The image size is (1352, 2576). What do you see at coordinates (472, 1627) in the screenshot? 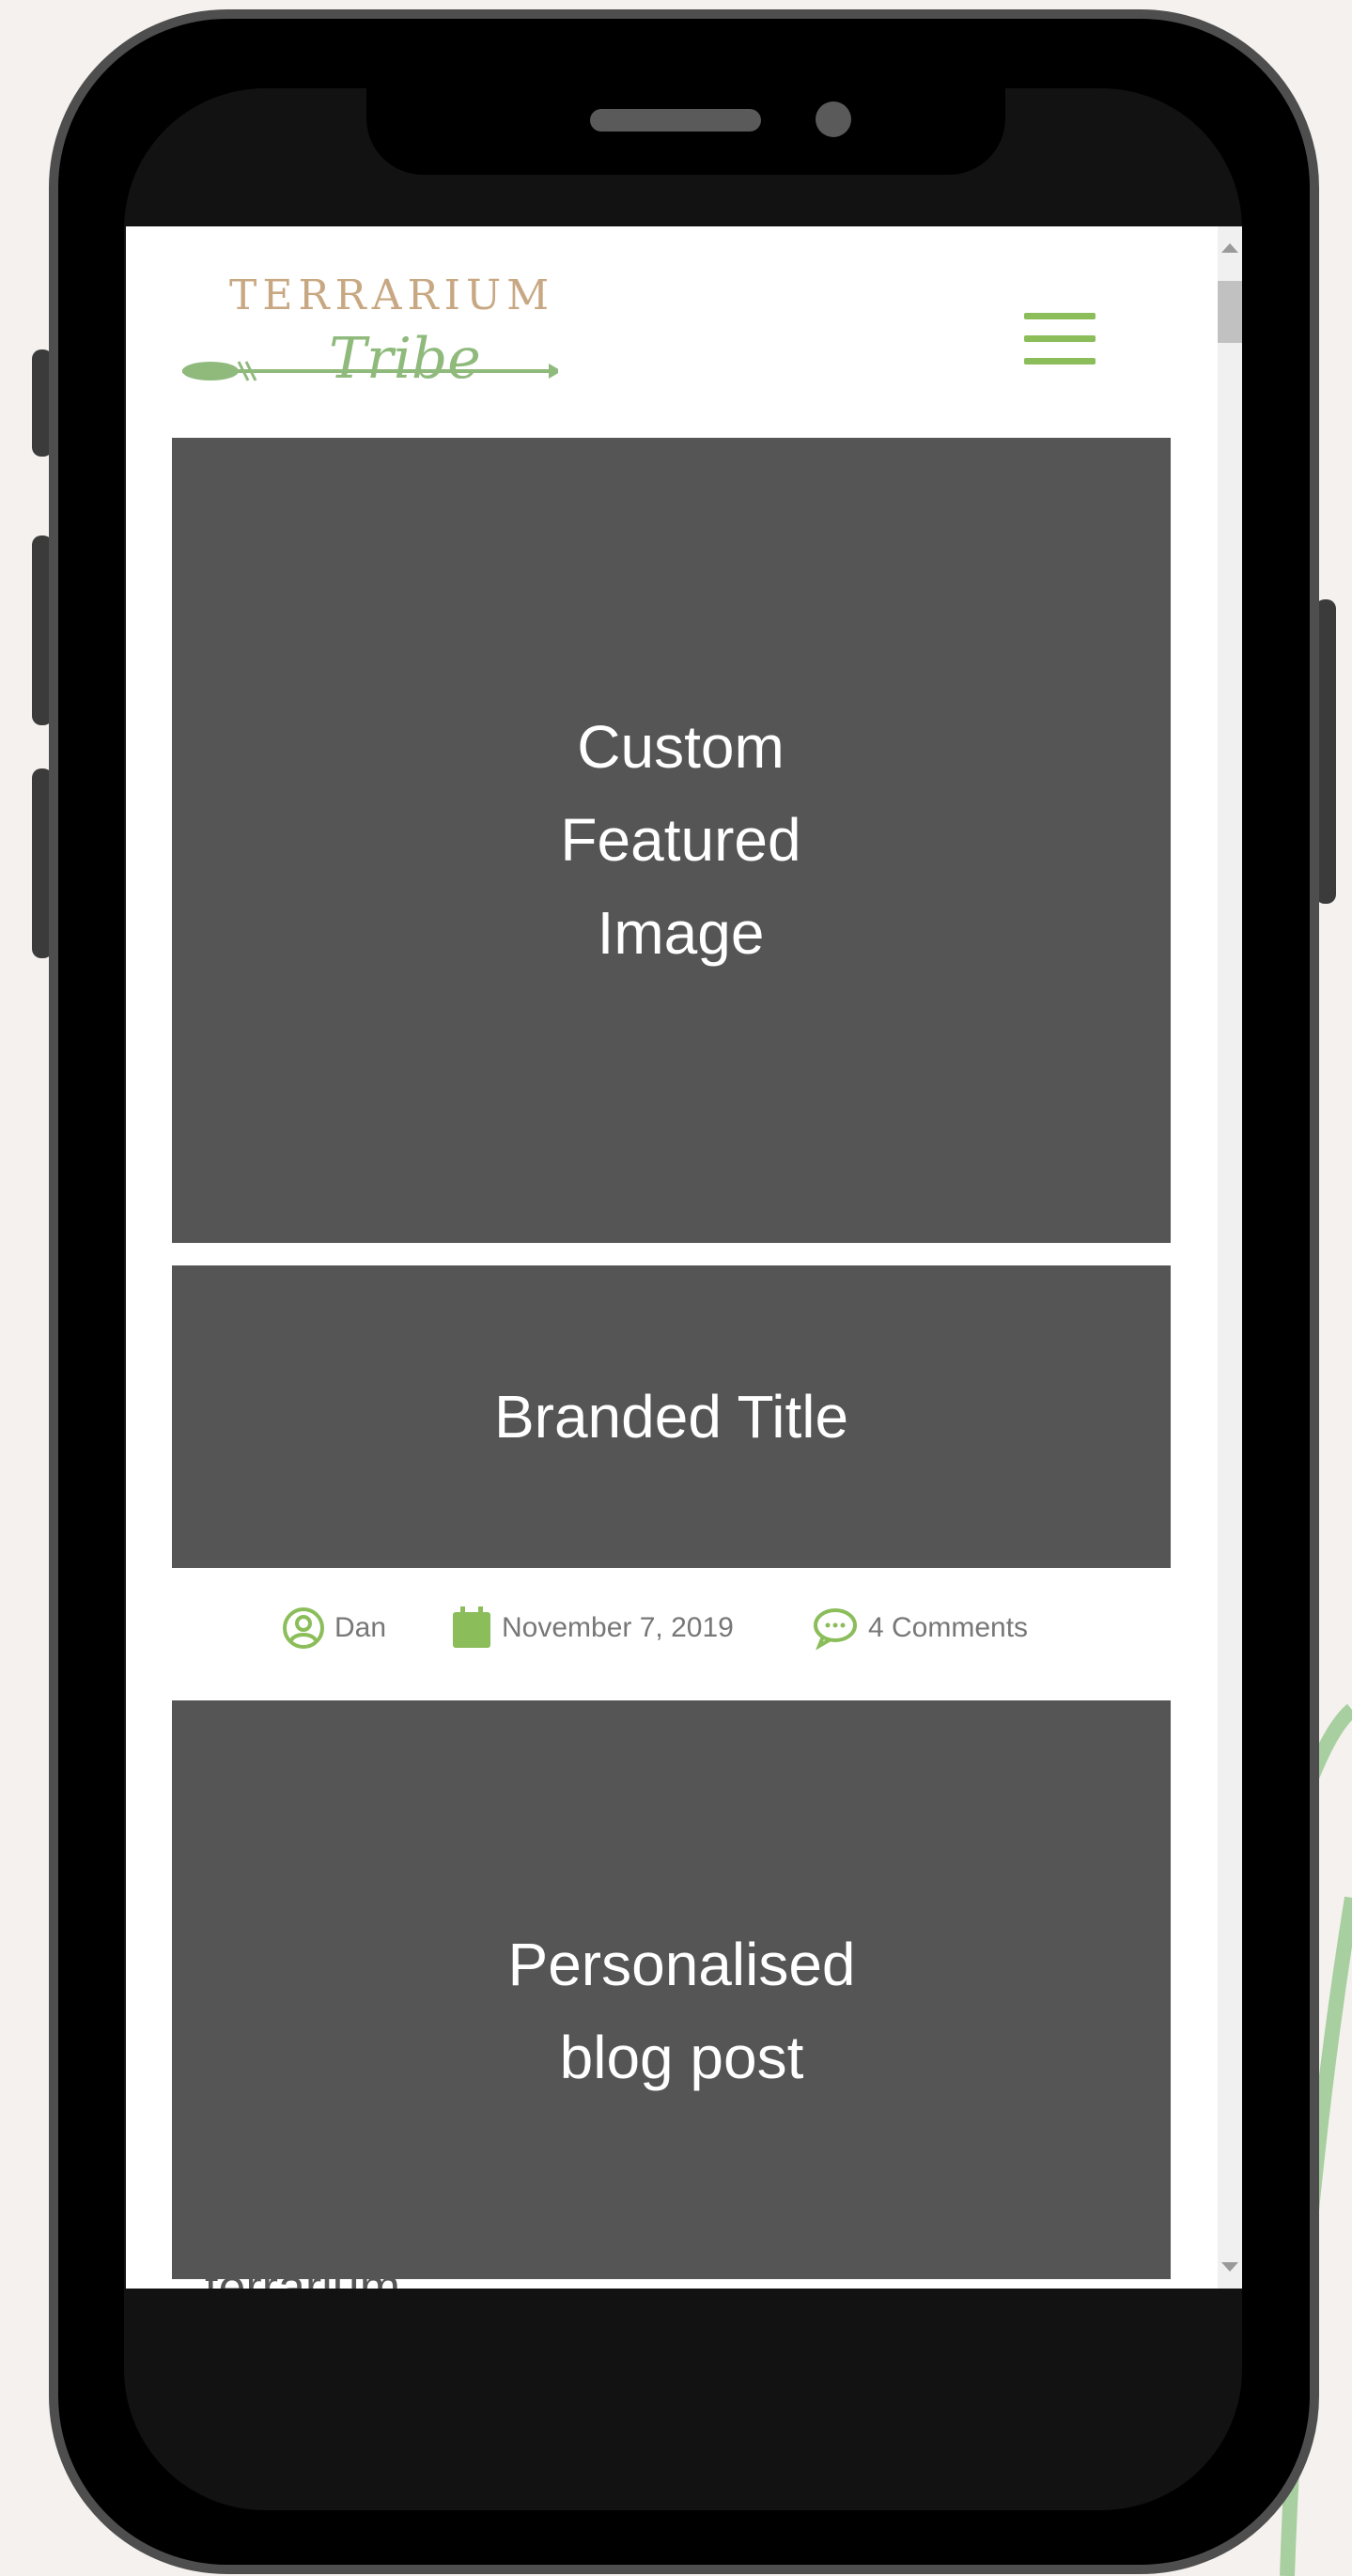
I see `calendar-icon` at bounding box center [472, 1627].